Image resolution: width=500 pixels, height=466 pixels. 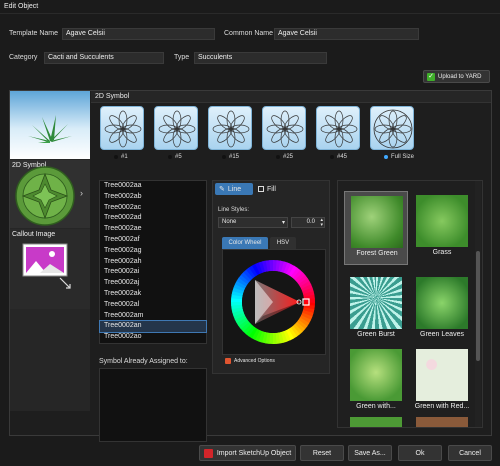 What do you see at coordinates (431, 76) in the screenshot?
I see `checkmark-icon: ✓` at bounding box center [431, 76].